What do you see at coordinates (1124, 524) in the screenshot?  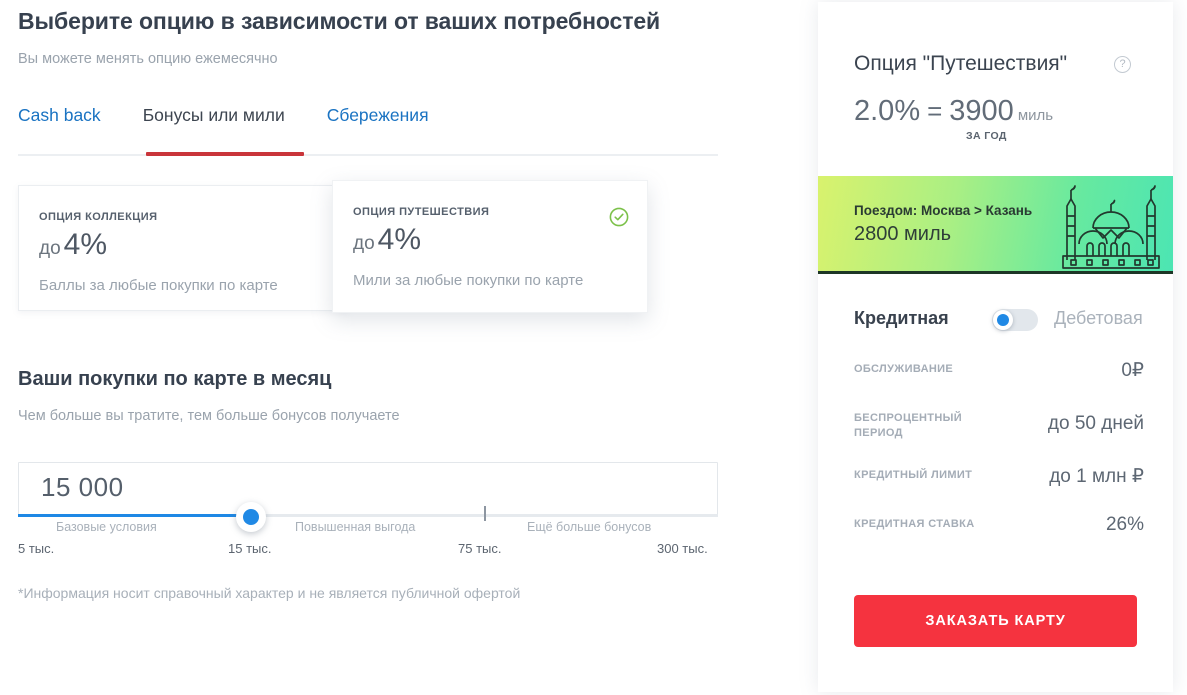 I see `spec-value-credit-rate: 26%` at bounding box center [1124, 524].